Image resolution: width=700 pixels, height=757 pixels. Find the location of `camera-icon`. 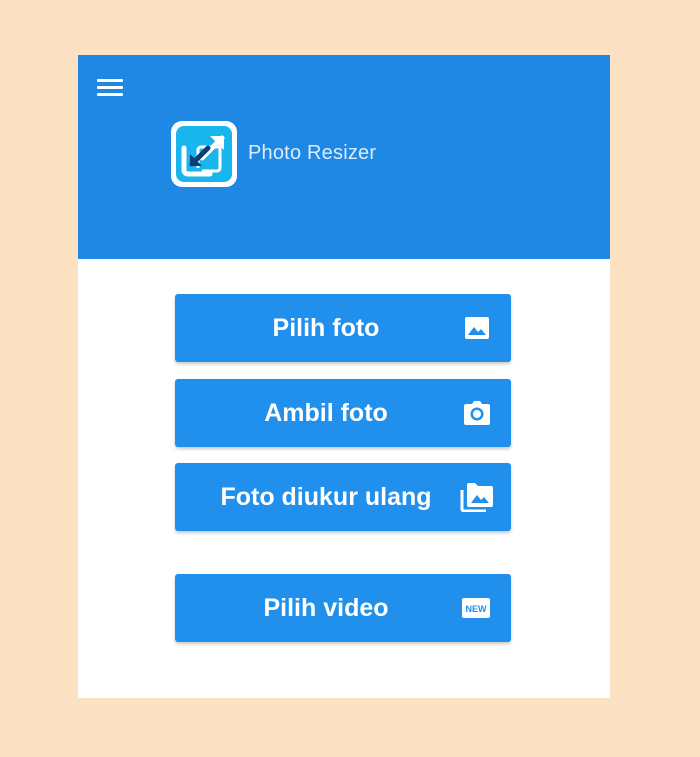

camera-icon is located at coordinates (477, 413).